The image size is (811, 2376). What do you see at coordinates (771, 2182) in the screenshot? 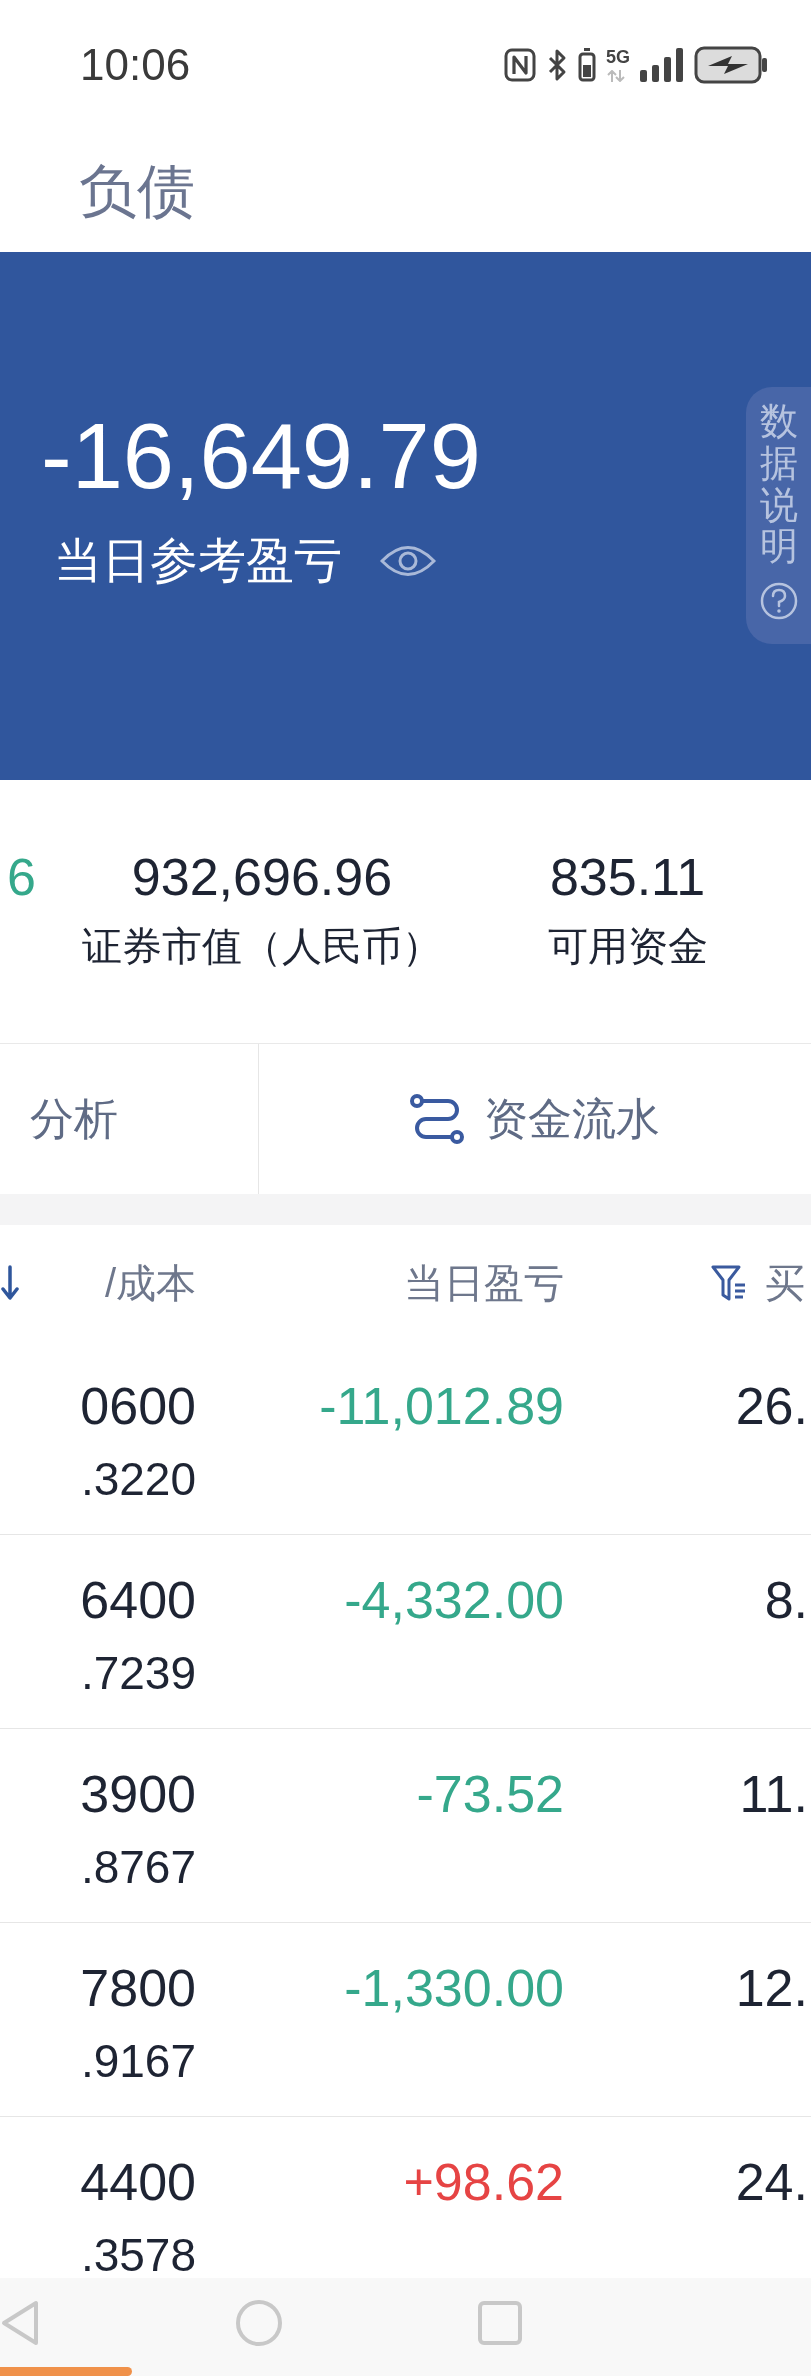
I see `column-3-value: 24.` at bounding box center [771, 2182].